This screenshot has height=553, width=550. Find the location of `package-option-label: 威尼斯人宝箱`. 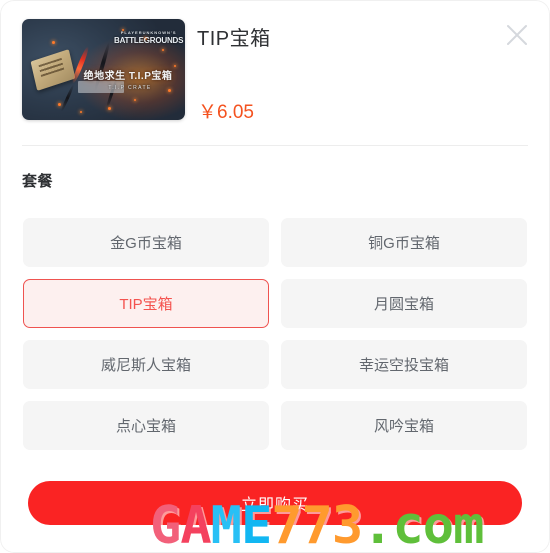

package-option-label: 威尼斯人宝箱 is located at coordinates (145, 365).